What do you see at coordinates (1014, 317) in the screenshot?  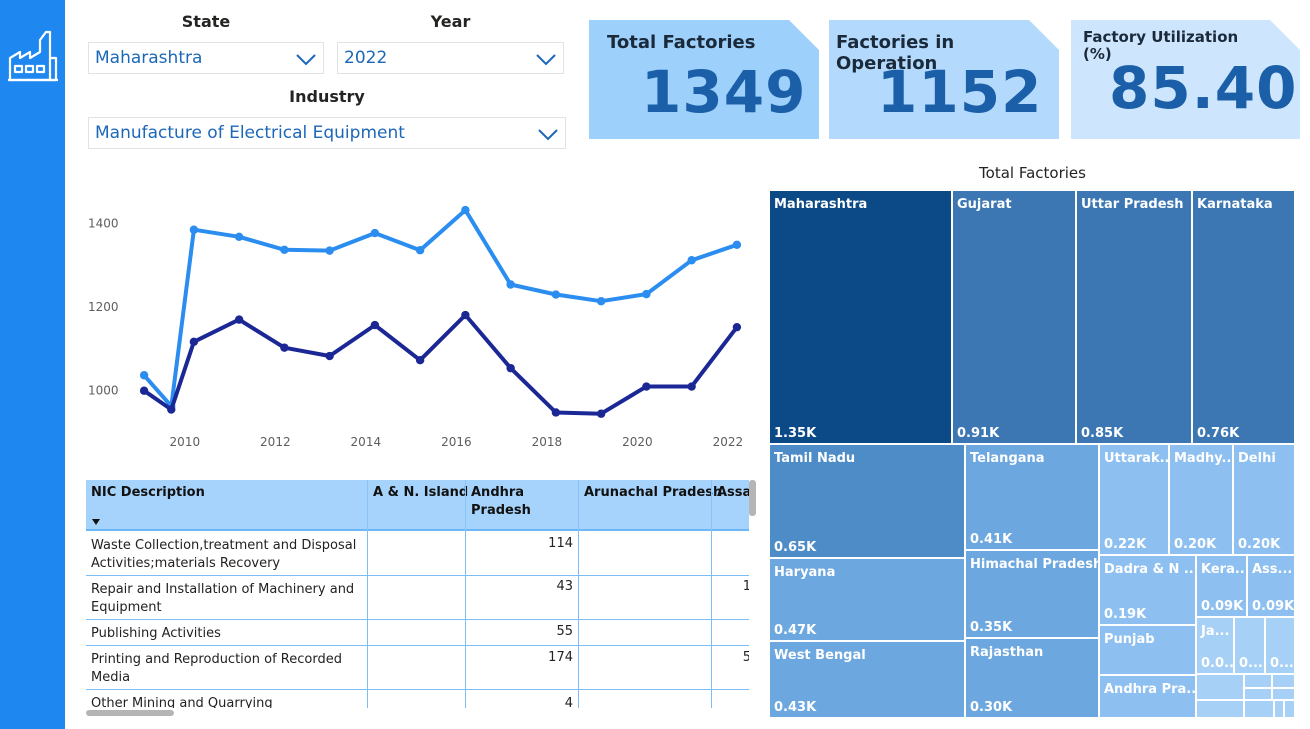 I see `treemap-tile: Gujarat 0.91K` at bounding box center [1014, 317].